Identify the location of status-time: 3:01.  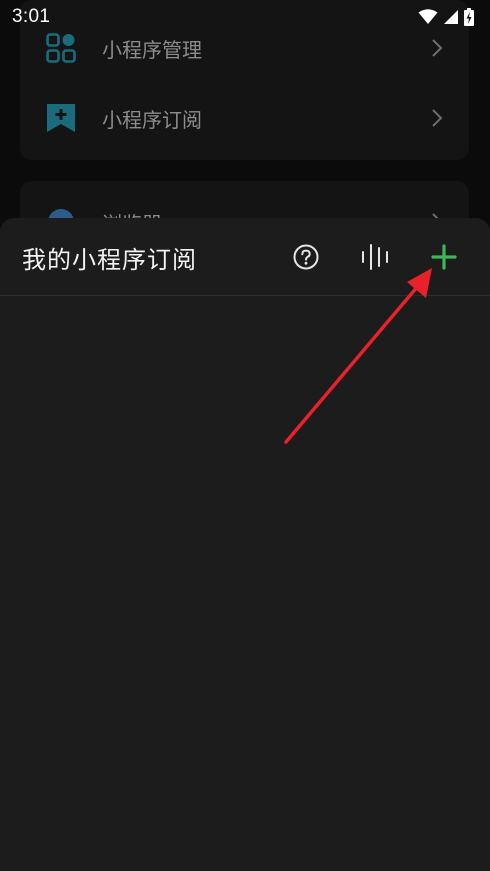
(31, 16).